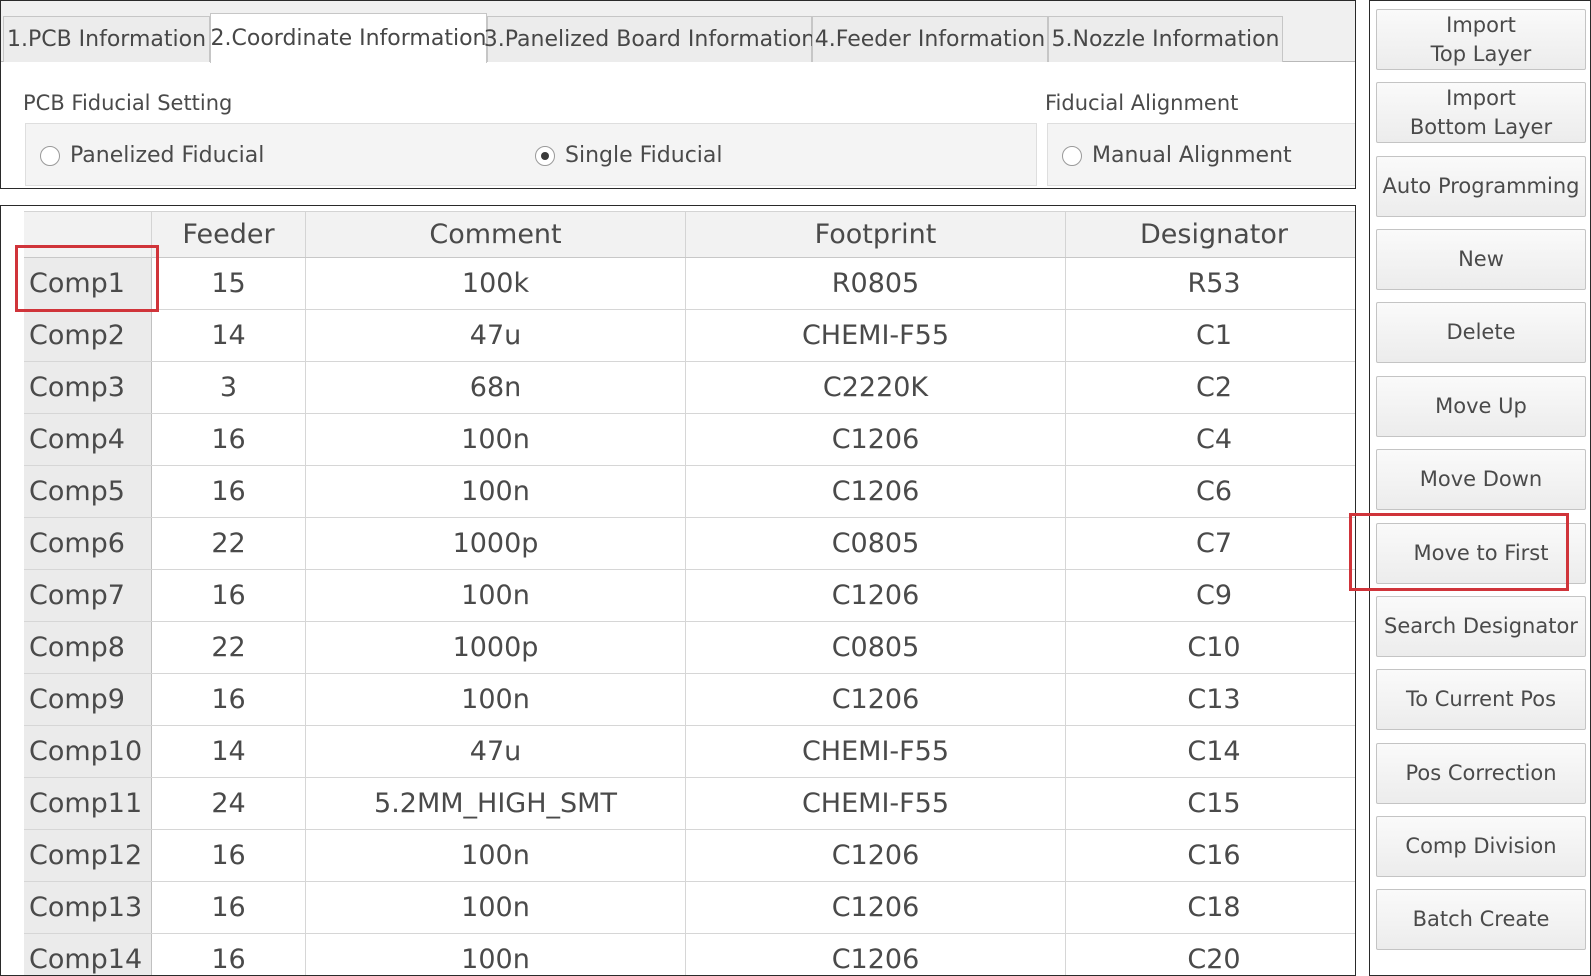 The width and height of the screenshot is (1591, 976). Describe the element at coordinates (496, 234) in the screenshot. I see `column-header-comment: Comment` at that location.